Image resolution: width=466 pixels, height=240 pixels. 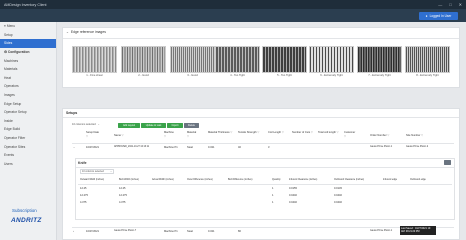 What do you see at coordinates (28, 112) in the screenshot?
I see `sidebar-item-operator-setup: Operator Setup` at bounding box center [28, 112].